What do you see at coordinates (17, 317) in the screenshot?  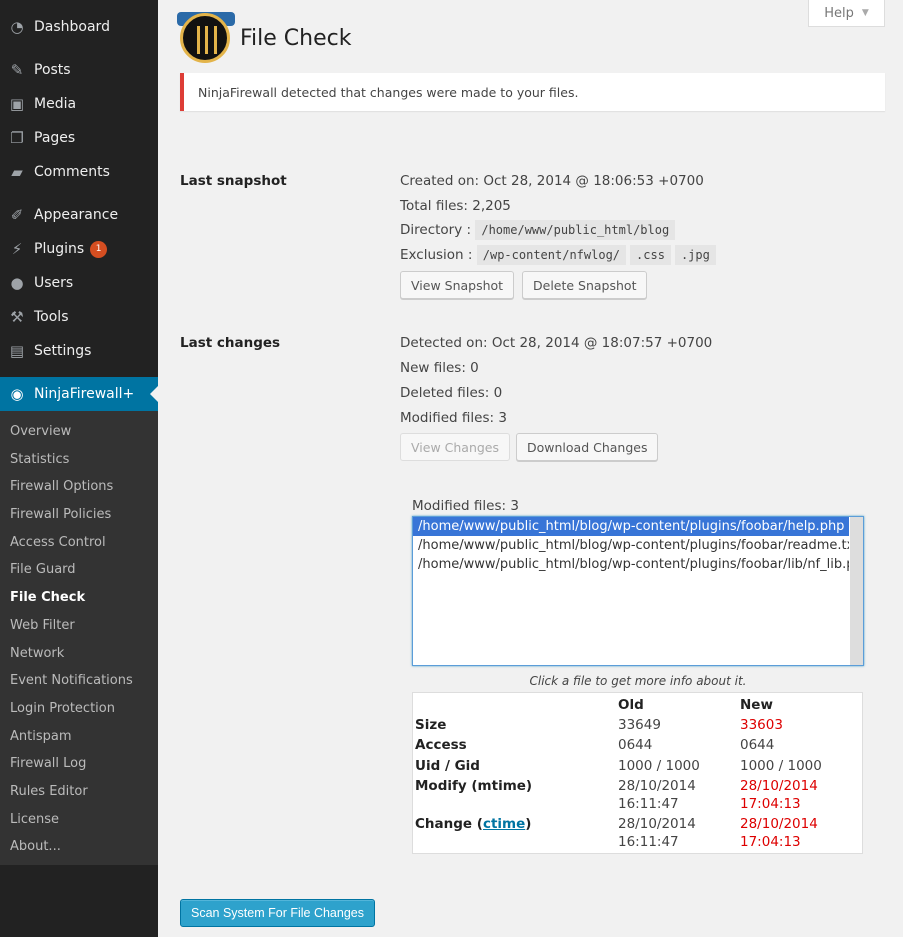 I see `wrench-icon: ⚒` at bounding box center [17, 317].